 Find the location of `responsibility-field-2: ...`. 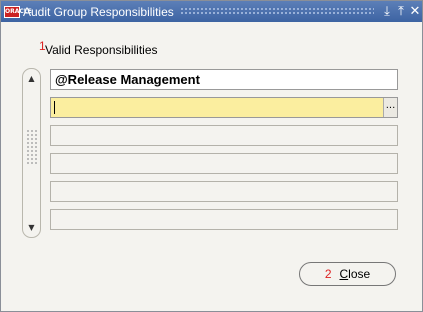

responsibility-field-2: ... is located at coordinates (224, 107).